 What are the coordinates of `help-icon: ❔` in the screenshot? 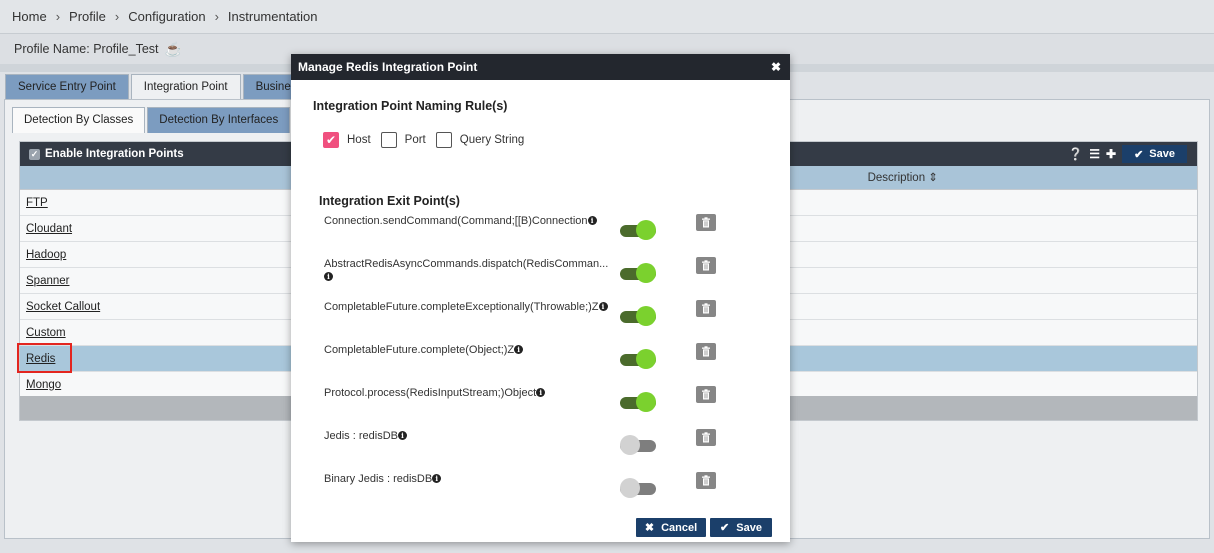 It's located at (1075, 154).